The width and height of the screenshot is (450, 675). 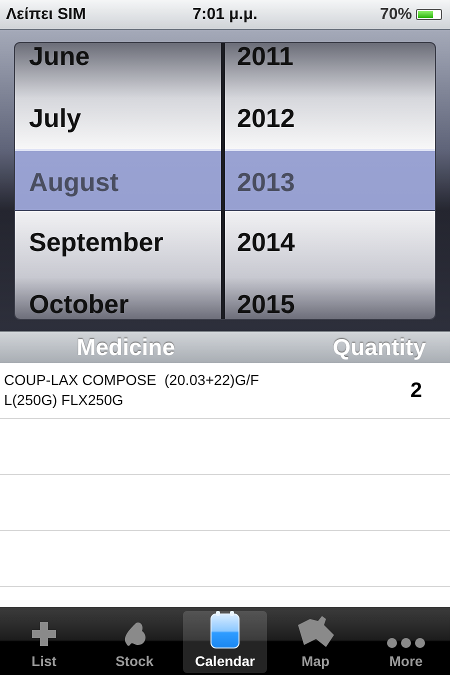 What do you see at coordinates (396, 15) in the screenshot?
I see `battery-percent: 70%` at bounding box center [396, 15].